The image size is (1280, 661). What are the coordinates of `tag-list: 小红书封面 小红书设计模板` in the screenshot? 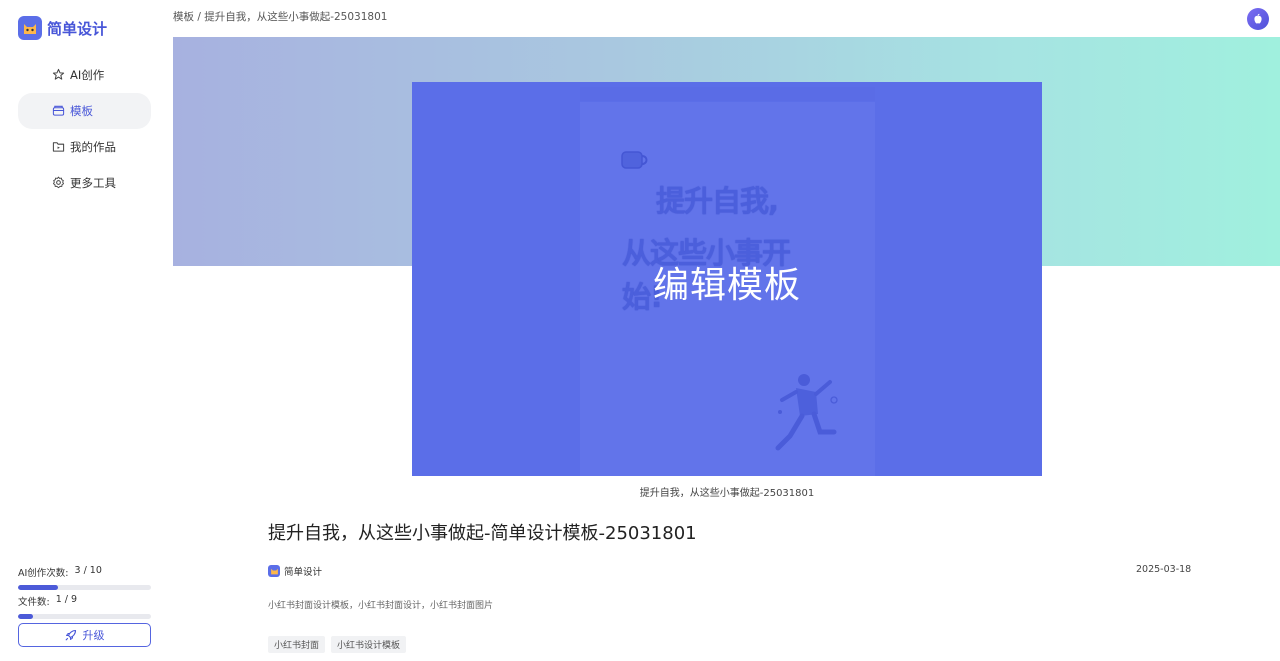 It's located at (337, 644).